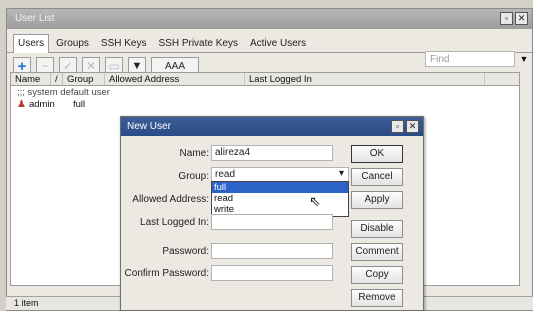 This screenshot has width=533, height=311. I want to click on sort-indicator: /, so click(57, 79).